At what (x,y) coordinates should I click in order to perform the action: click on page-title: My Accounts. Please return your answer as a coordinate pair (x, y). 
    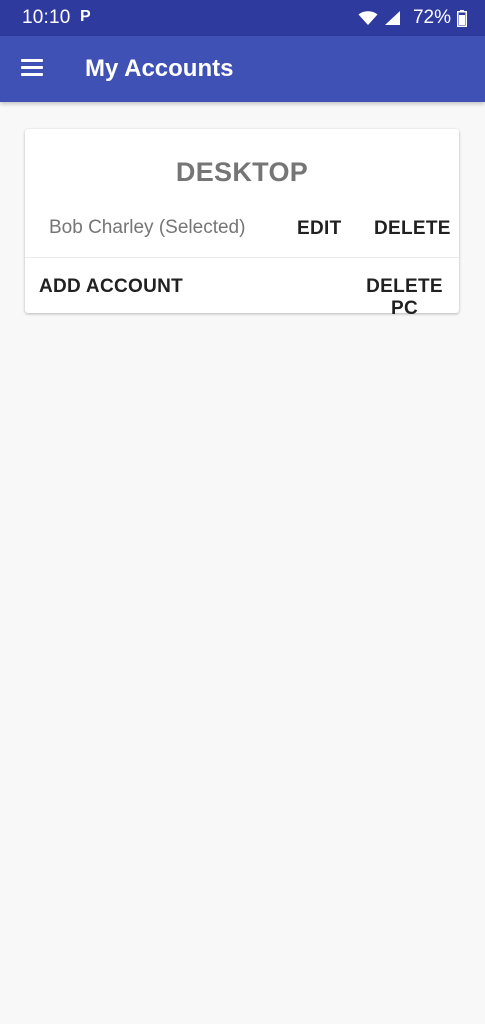
    Looking at the image, I should click on (159, 68).